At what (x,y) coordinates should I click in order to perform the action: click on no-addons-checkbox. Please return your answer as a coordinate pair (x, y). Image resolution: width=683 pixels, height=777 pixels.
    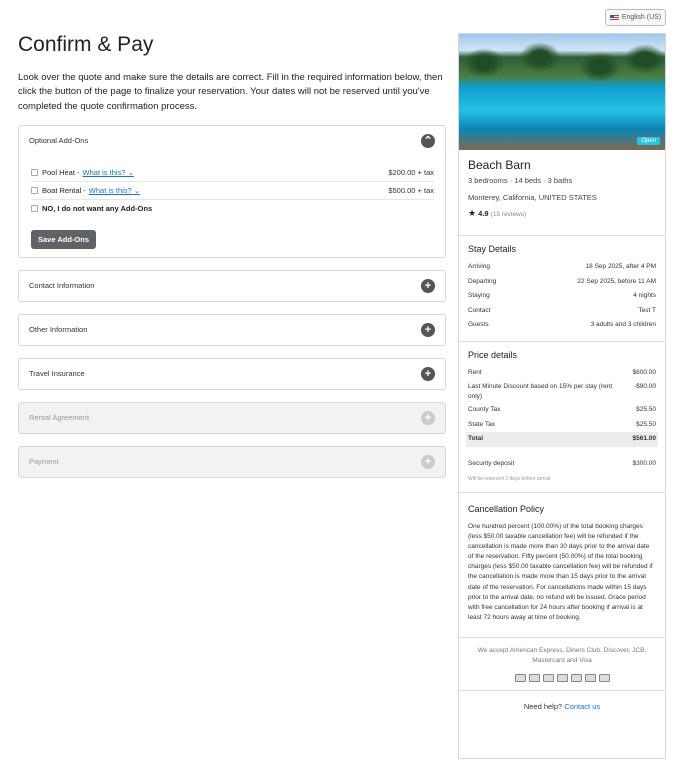
    Looking at the image, I should click on (34, 209).